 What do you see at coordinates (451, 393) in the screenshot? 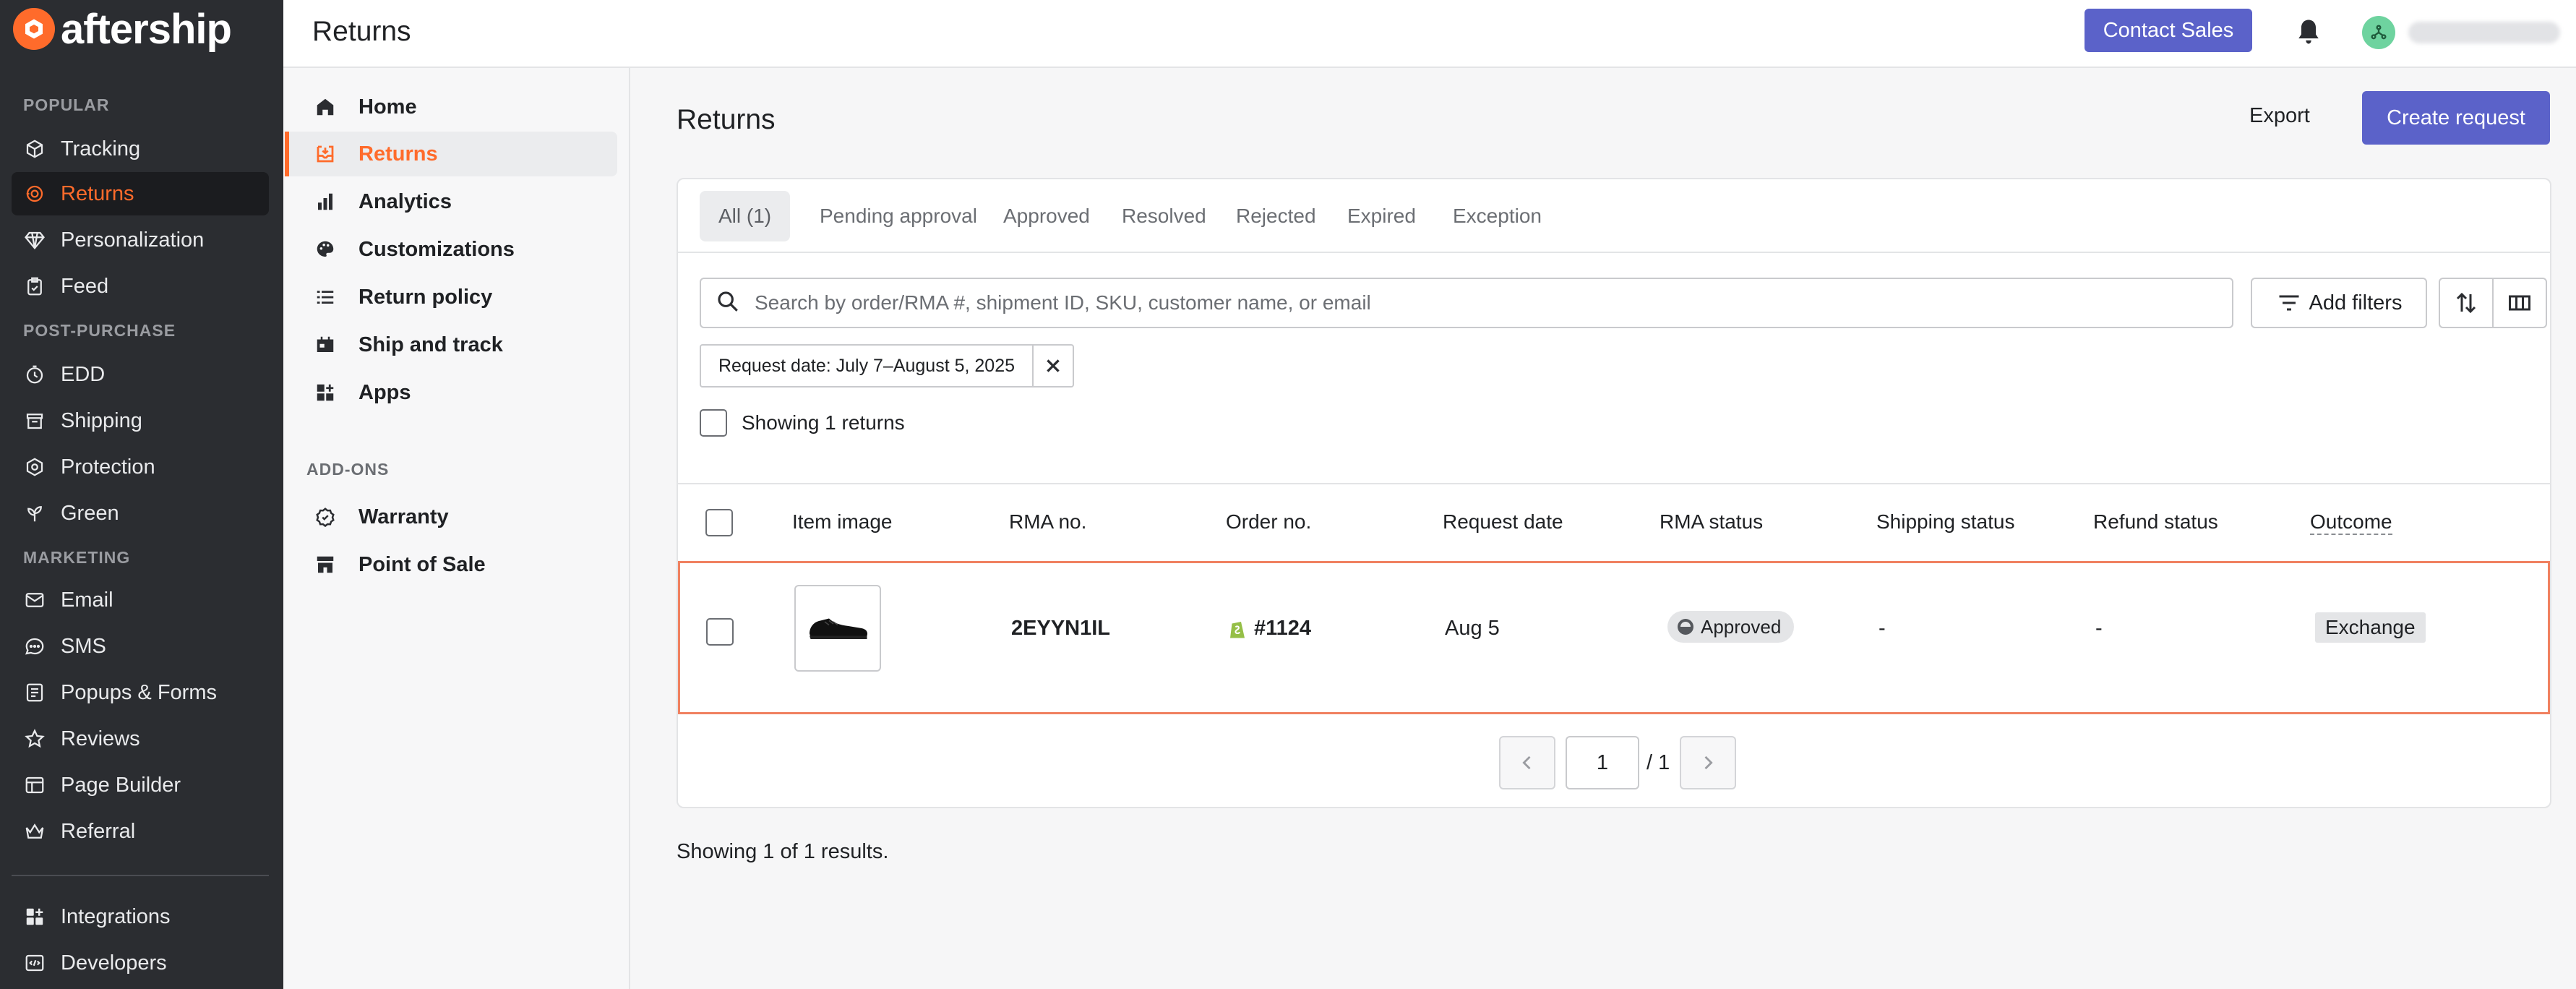
I see `subnav-item-apps: Apps` at bounding box center [451, 393].